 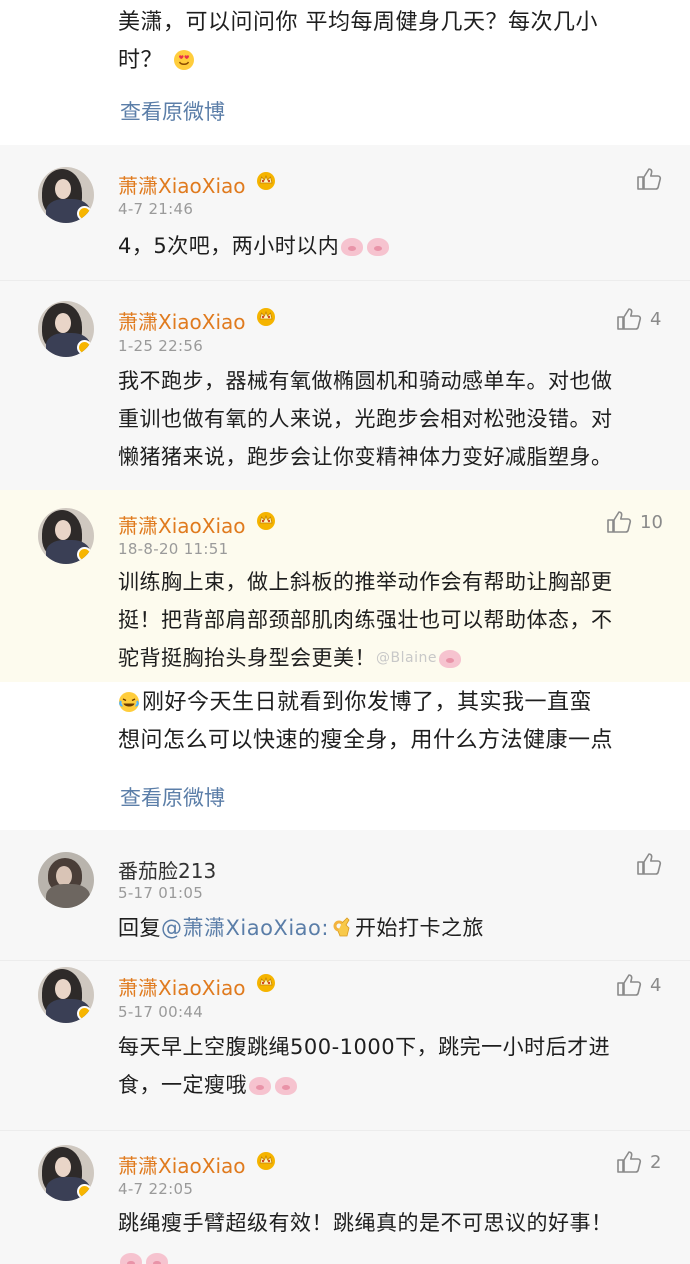 I want to click on comment-time: 5-17 00:44, so click(x=161, y=1012).